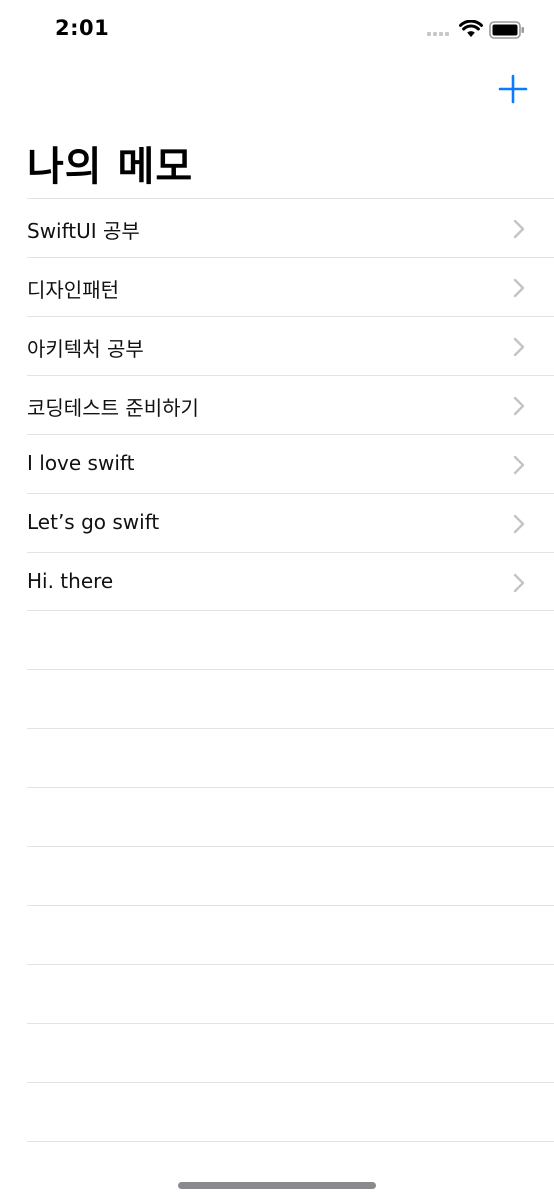 The image size is (554, 1200). Describe the element at coordinates (290, 522) in the screenshot. I see `memo-row: Let’s go swift` at that location.